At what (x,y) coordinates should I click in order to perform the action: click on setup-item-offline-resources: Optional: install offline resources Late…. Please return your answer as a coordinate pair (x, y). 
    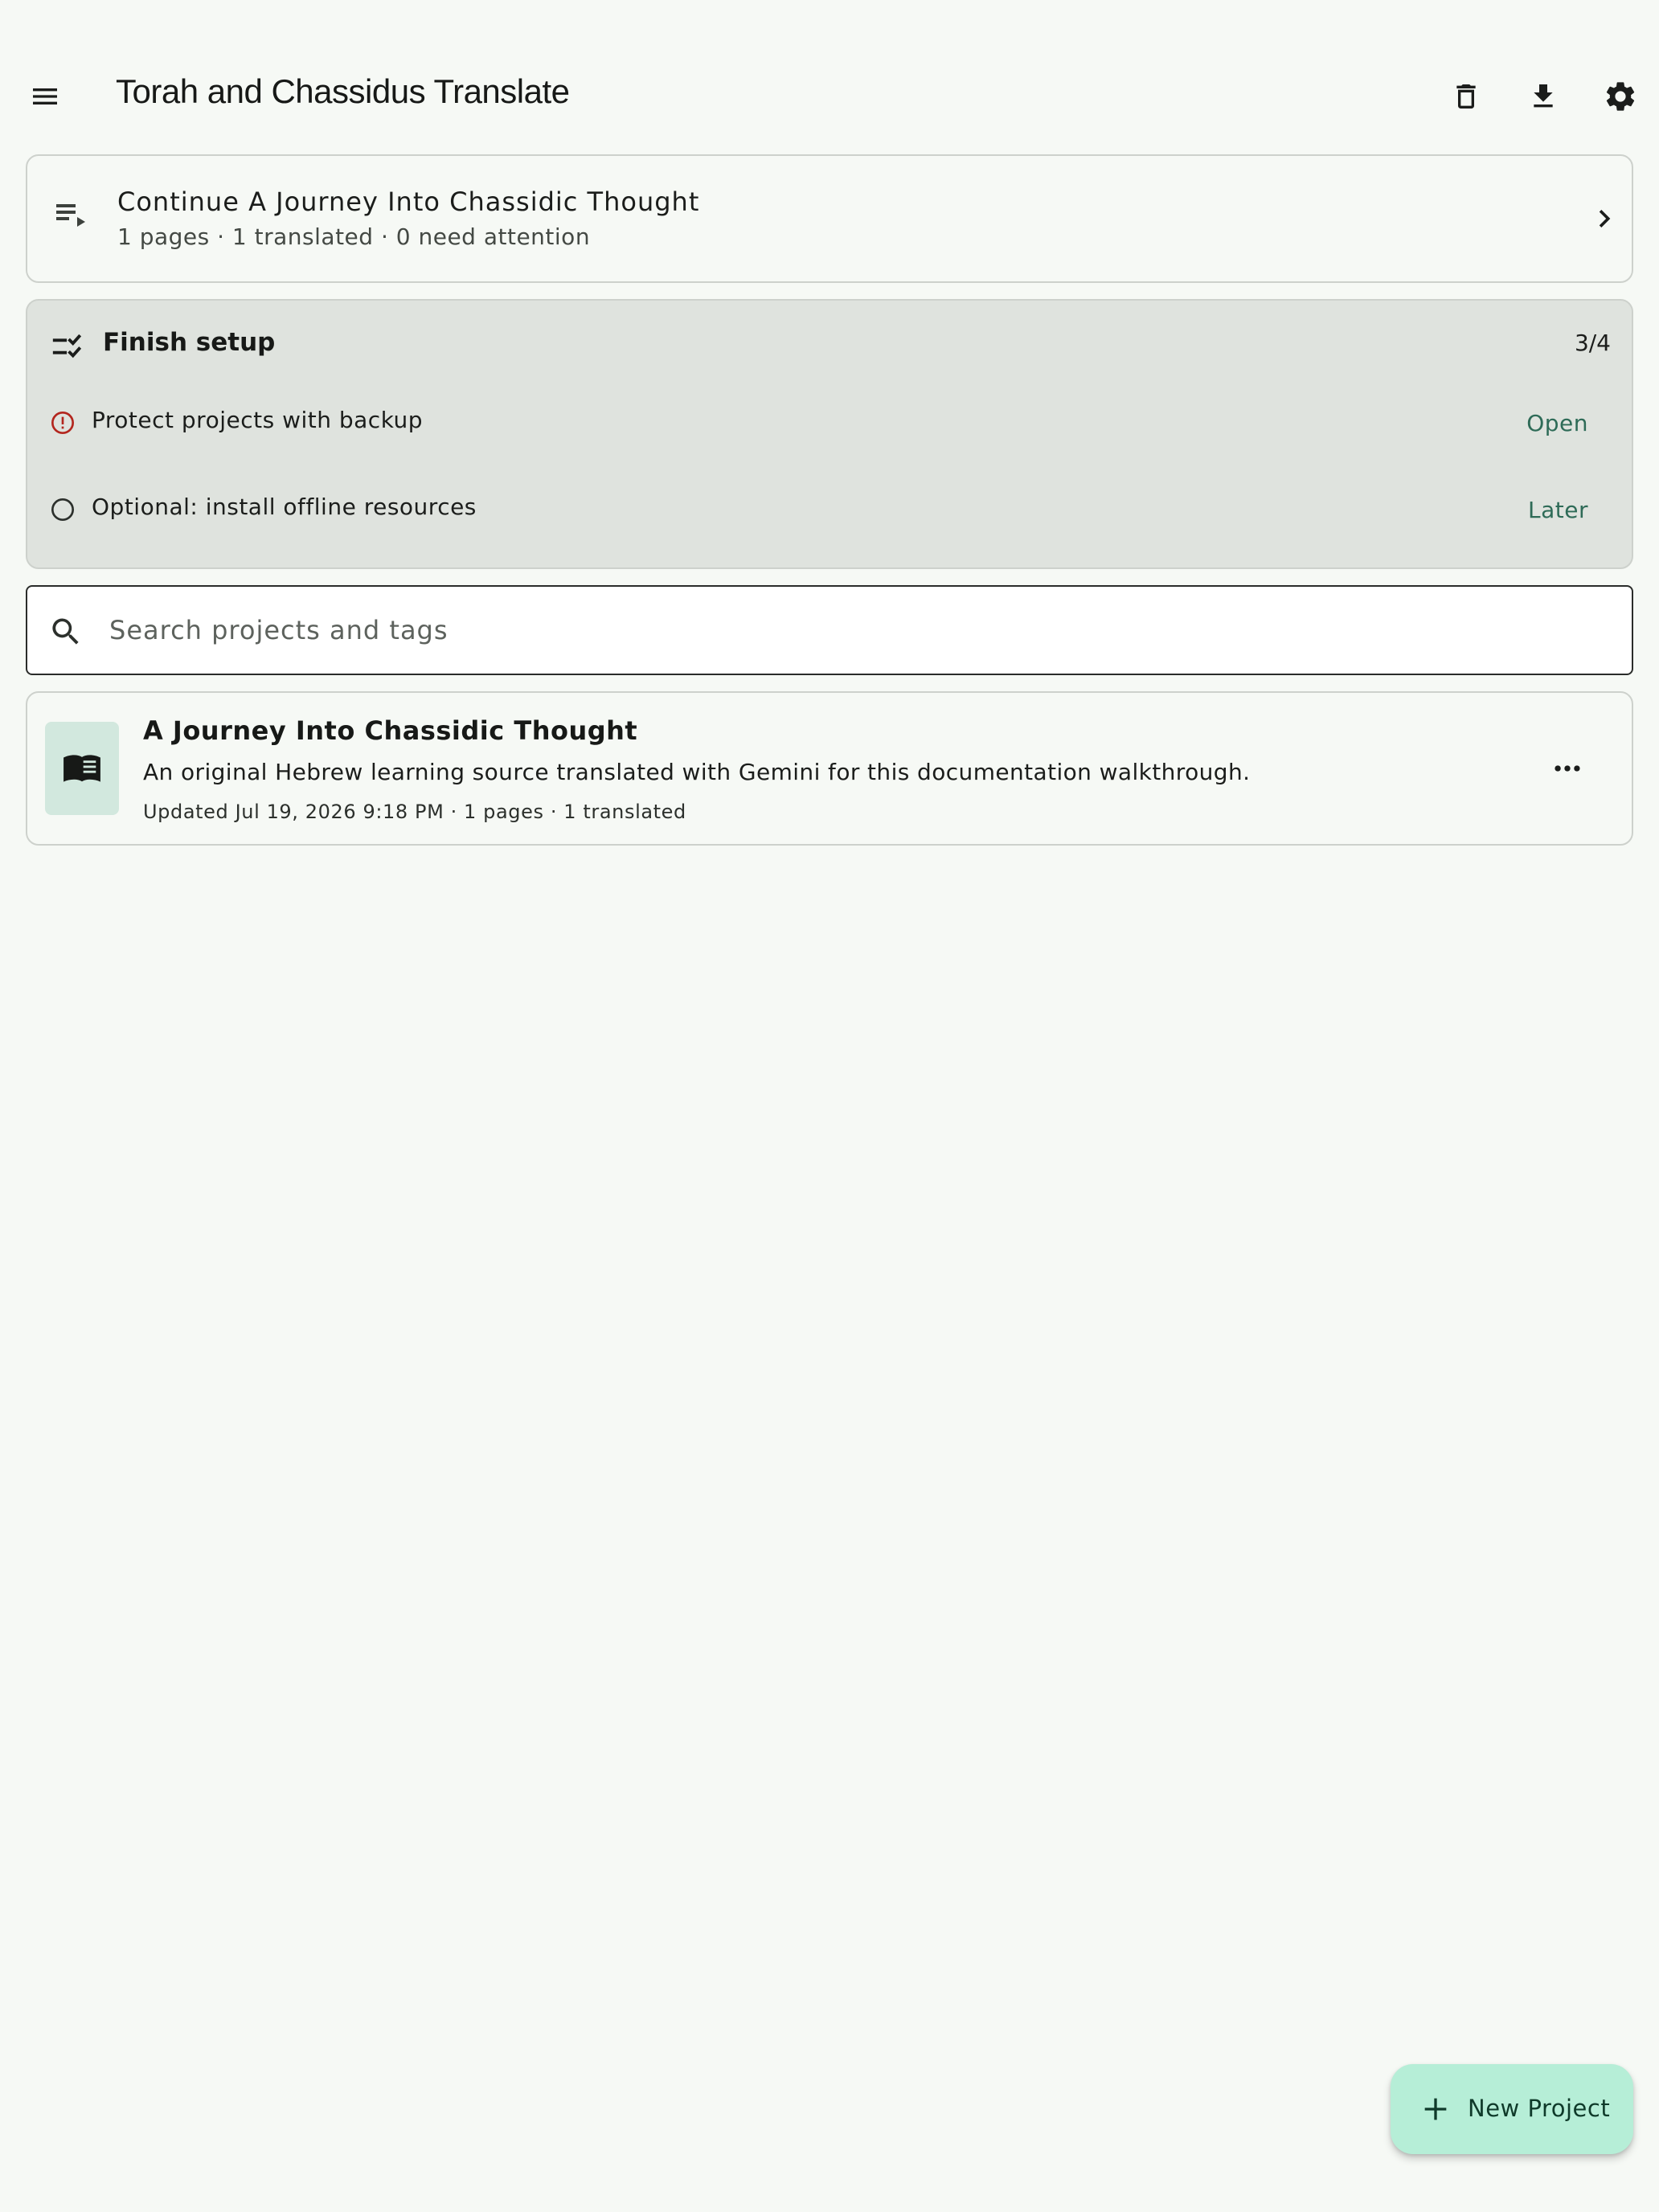
    Looking at the image, I should click on (829, 509).